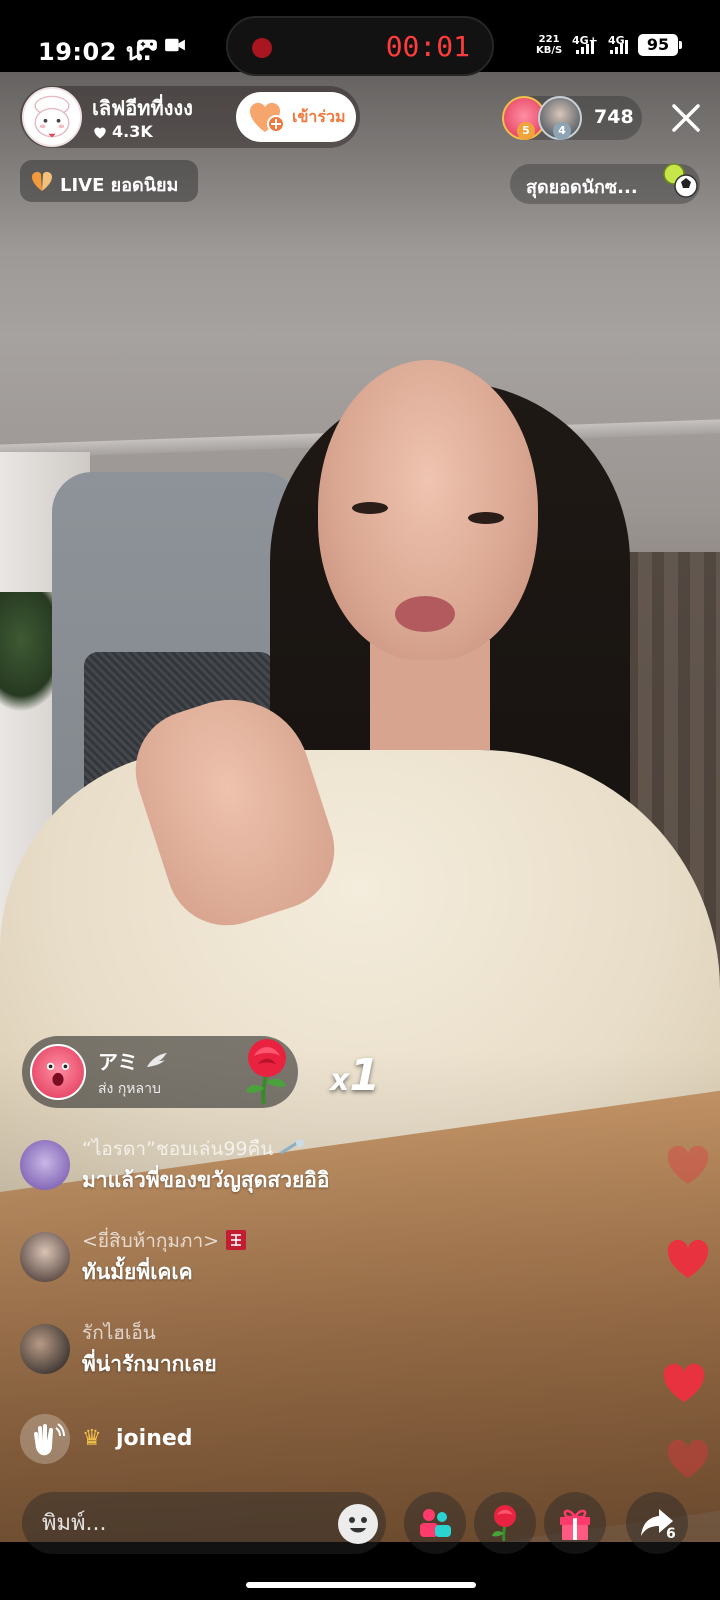 The image size is (720, 1600). What do you see at coordinates (486, 518) in the screenshot?
I see `streamer-eye-right` at bounding box center [486, 518].